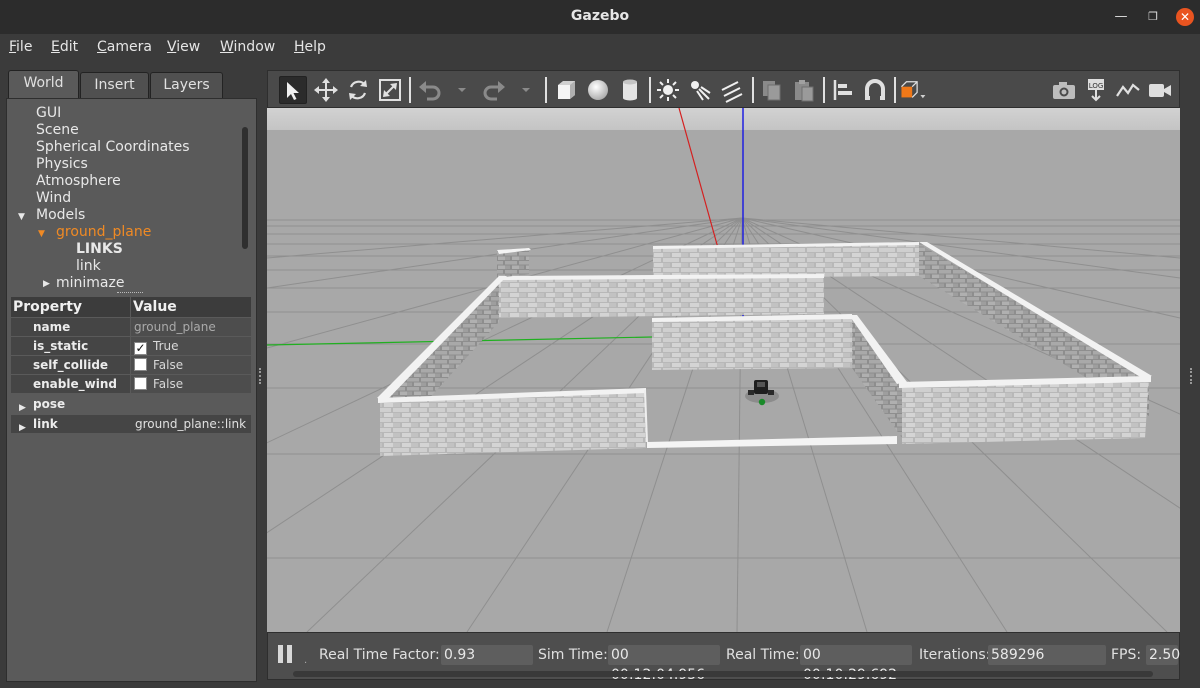  I want to click on property-name: self_collide, so click(70, 365).